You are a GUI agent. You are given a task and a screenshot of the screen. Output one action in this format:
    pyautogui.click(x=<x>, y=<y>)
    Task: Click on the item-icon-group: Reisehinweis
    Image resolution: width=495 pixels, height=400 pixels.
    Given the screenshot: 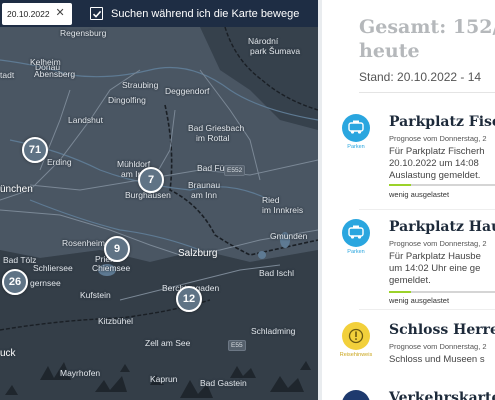 What is the action you would take?
    pyautogui.click(x=356, y=340)
    